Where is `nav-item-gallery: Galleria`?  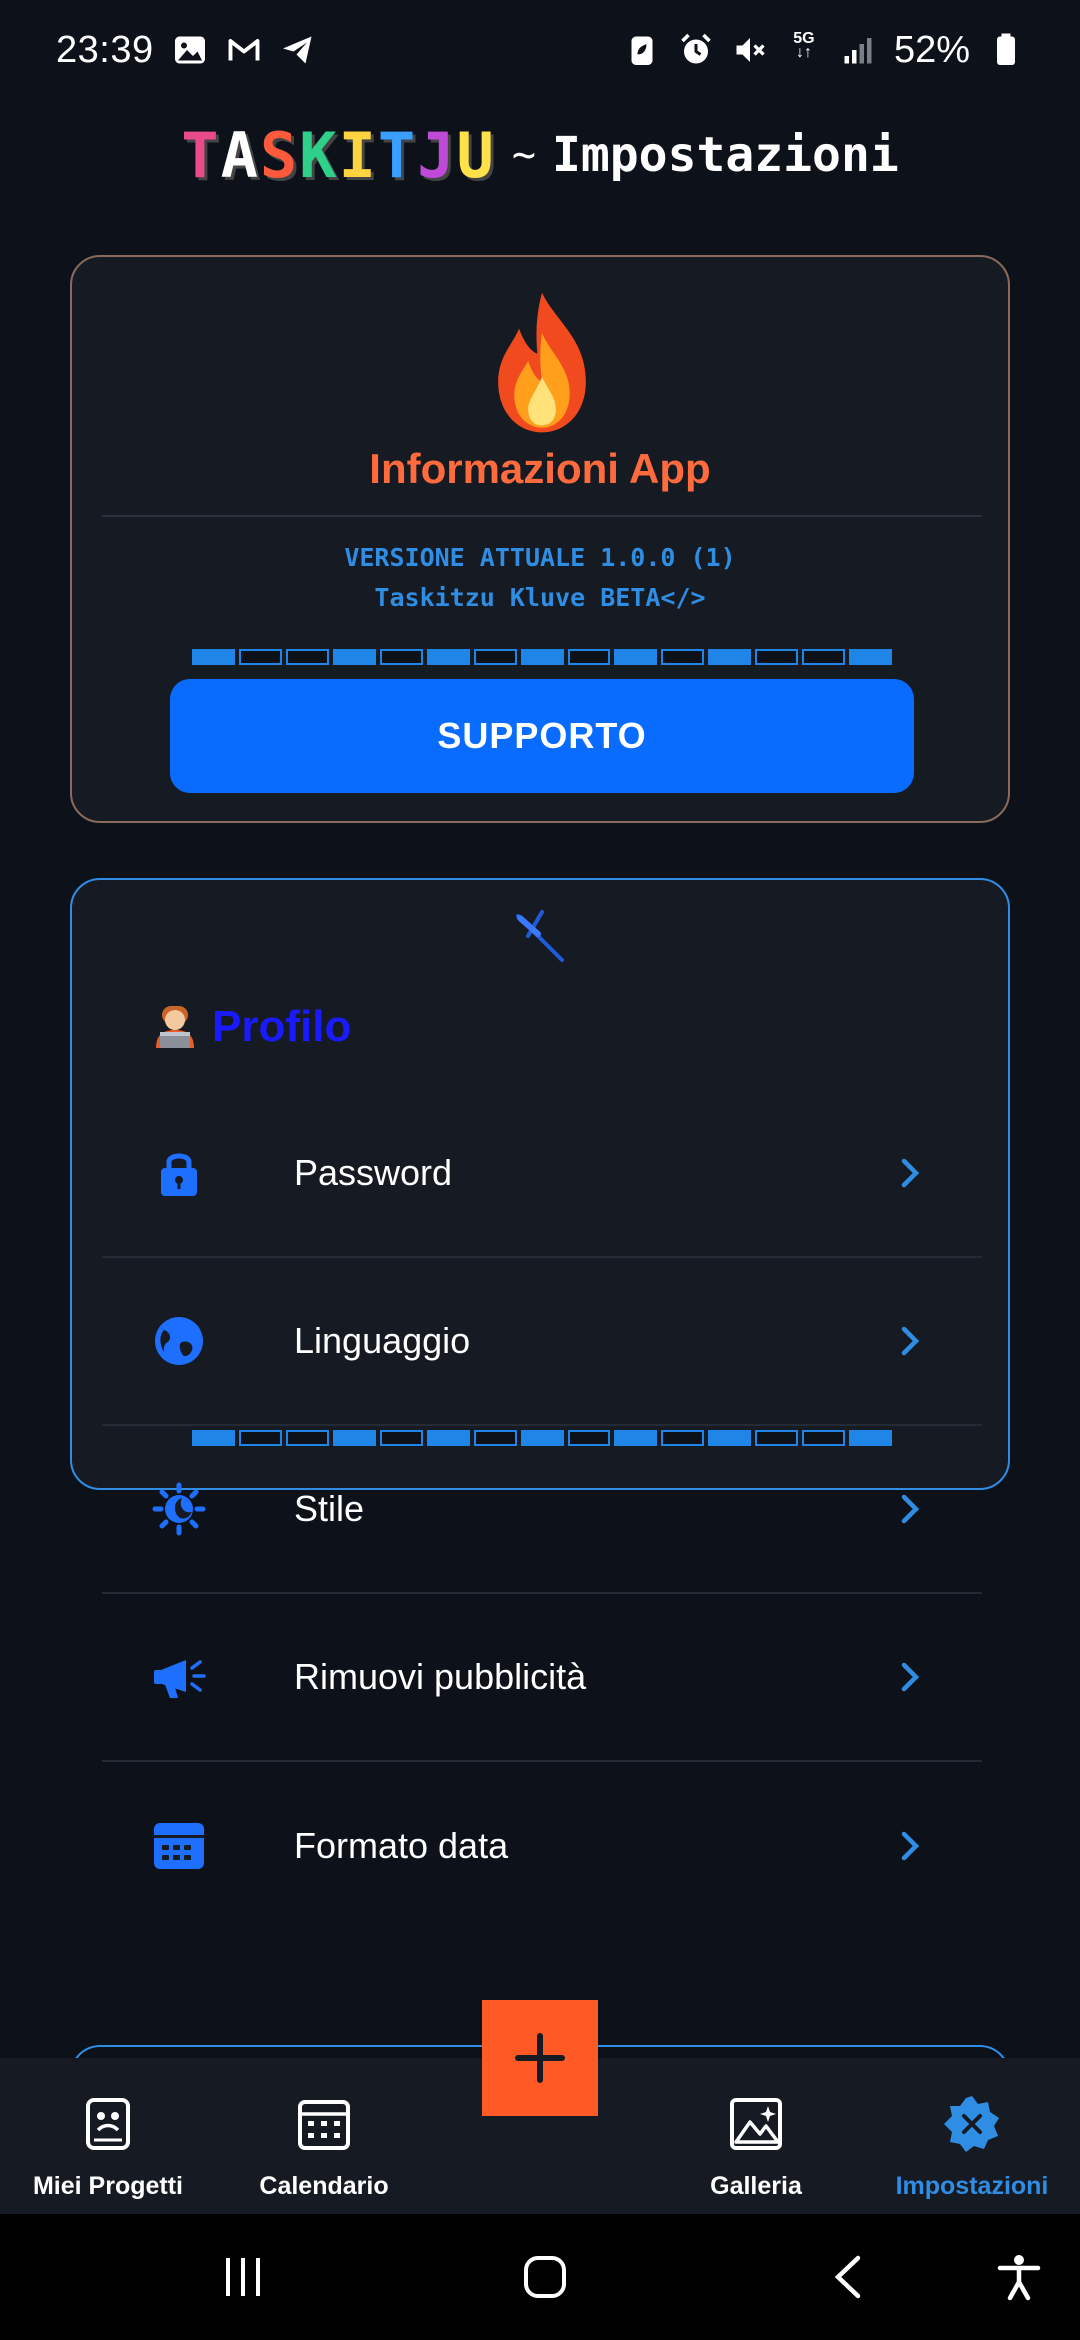
nav-item-gallery: Galleria is located at coordinates (756, 2147).